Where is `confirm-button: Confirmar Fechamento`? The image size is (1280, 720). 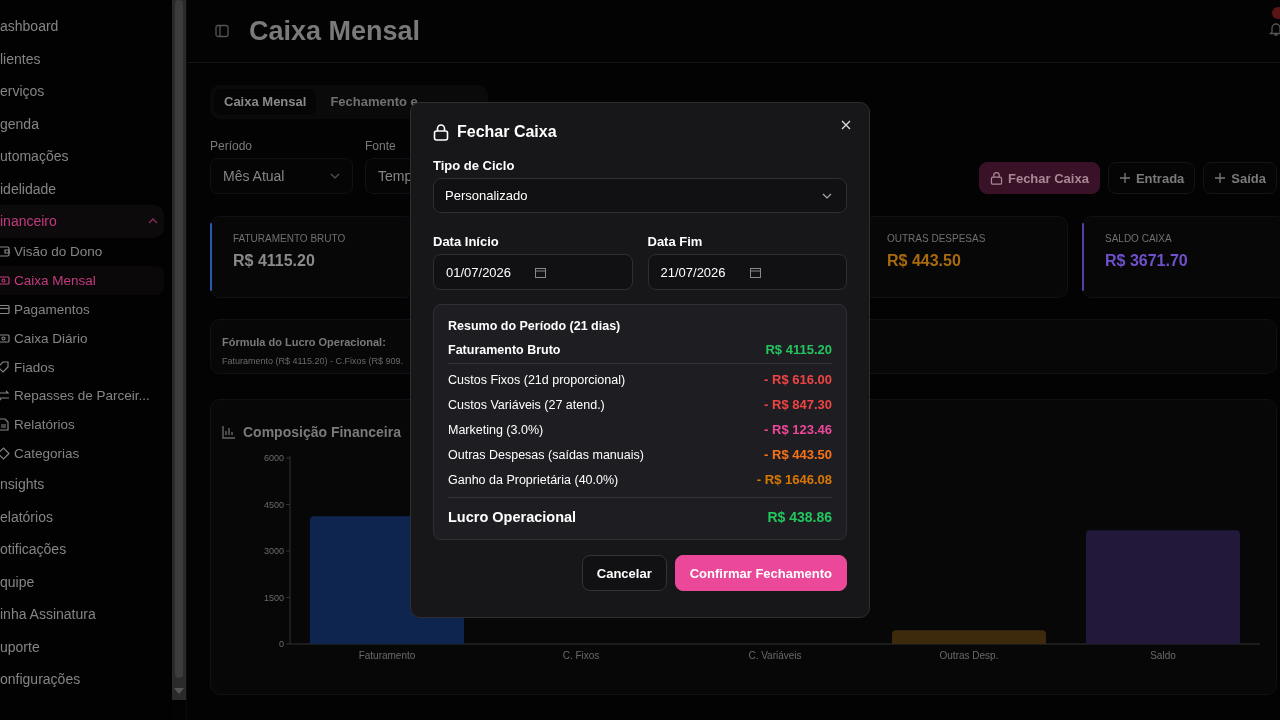 confirm-button: Confirmar Fechamento is located at coordinates (760, 573).